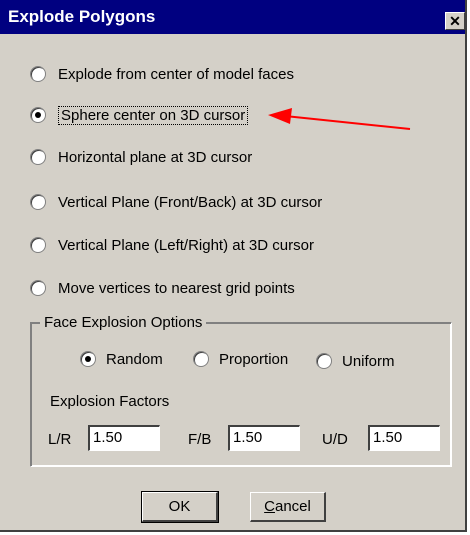  Describe the element at coordinates (201, 359) in the screenshot. I see `radio-proportion` at that location.